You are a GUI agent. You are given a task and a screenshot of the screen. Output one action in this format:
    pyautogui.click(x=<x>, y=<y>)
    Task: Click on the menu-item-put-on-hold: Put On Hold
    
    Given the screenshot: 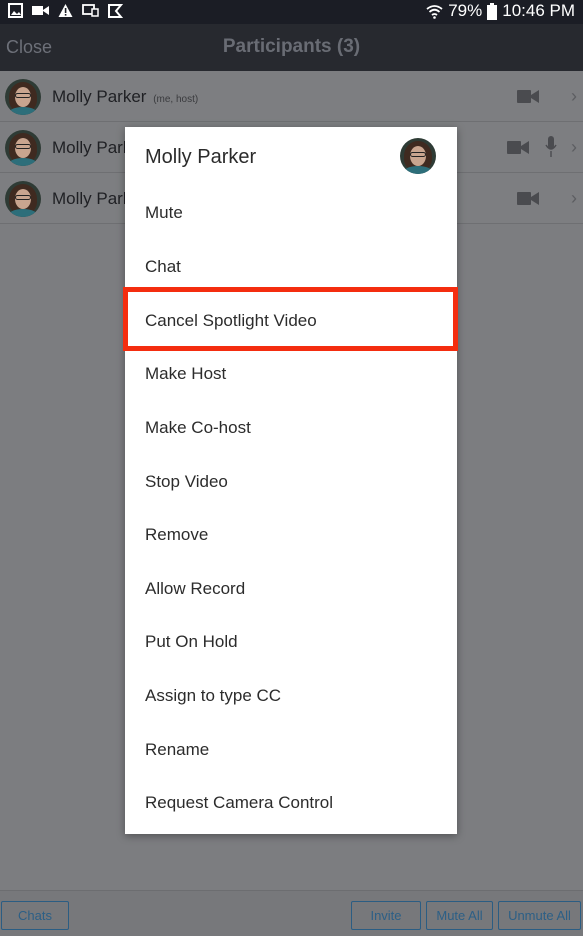 What is the action you would take?
    pyautogui.click(x=291, y=642)
    